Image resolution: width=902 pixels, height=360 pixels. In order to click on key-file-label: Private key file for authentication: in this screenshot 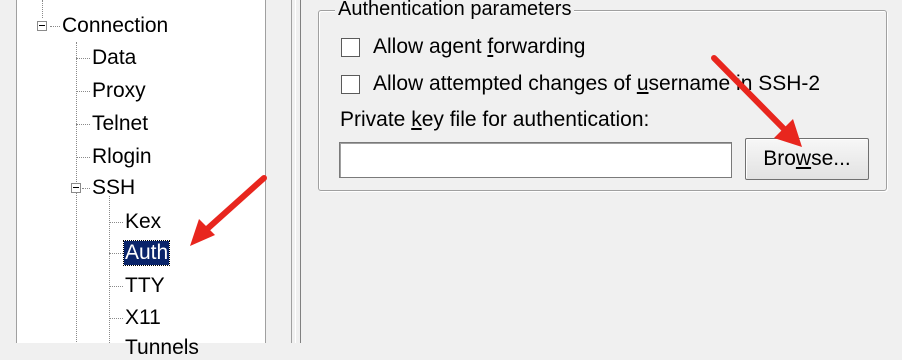, I will do `click(495, 119)`.